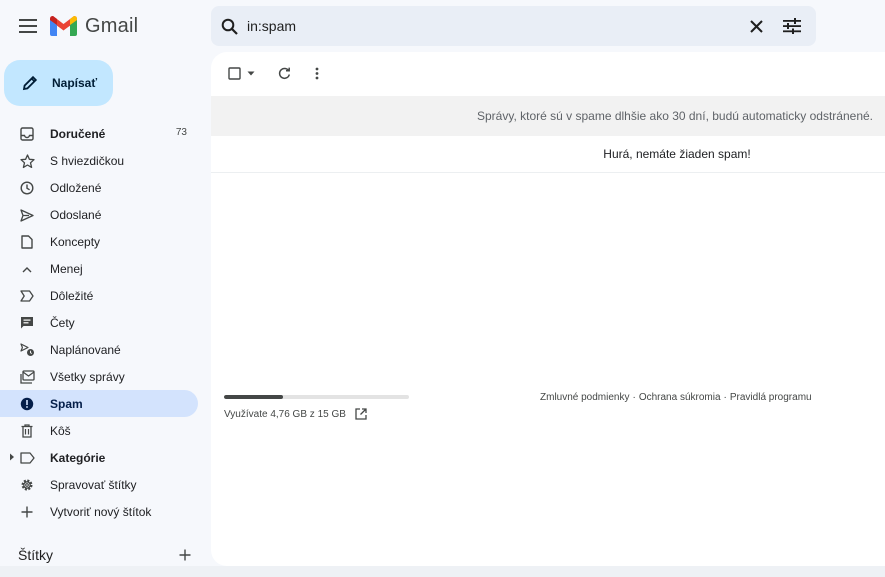 This screenshot has height=577, width=885. Describe the element at coordinates (12, 457) in the screenshot. I see `caret-right-icon` at that location.